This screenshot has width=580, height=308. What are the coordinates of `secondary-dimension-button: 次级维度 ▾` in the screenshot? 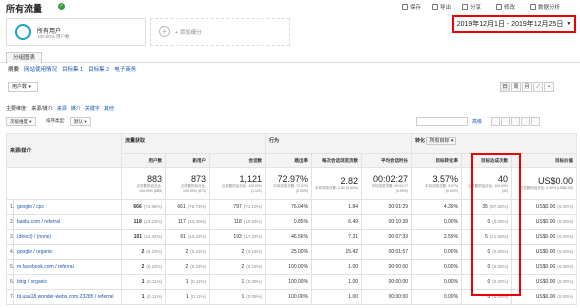 It's located at (21, 121).